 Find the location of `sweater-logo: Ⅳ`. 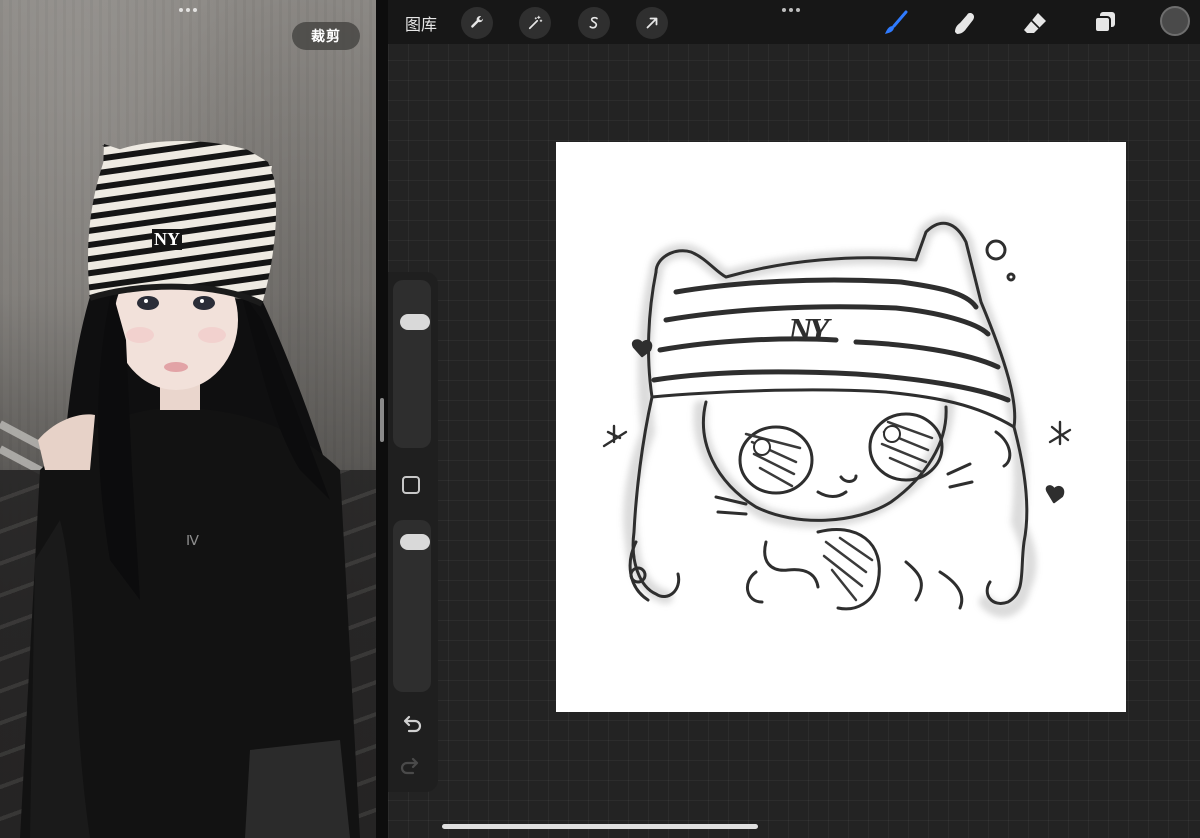

sweater-logo: Ⅳ is located at coordinates (192, 541).